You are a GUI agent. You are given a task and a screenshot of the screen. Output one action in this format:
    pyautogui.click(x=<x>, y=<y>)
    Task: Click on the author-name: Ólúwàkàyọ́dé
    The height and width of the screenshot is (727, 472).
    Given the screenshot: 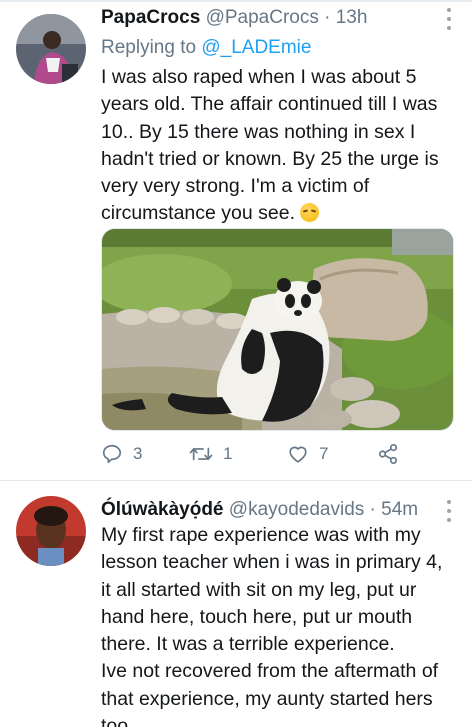 What is the action you would take?
    pyautogui.click(x=162, y=509)
    